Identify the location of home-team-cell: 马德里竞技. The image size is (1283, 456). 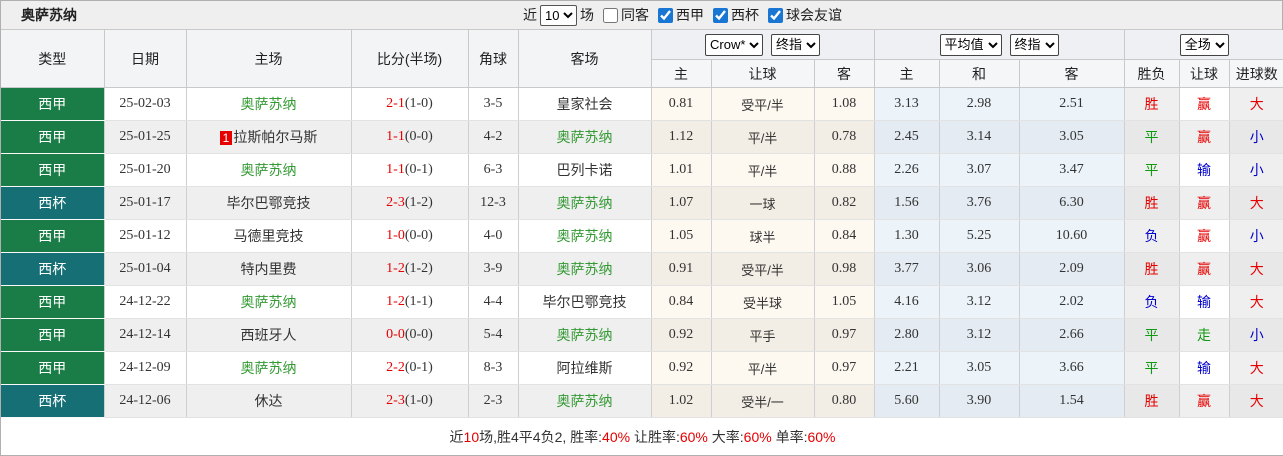
(269, 236).